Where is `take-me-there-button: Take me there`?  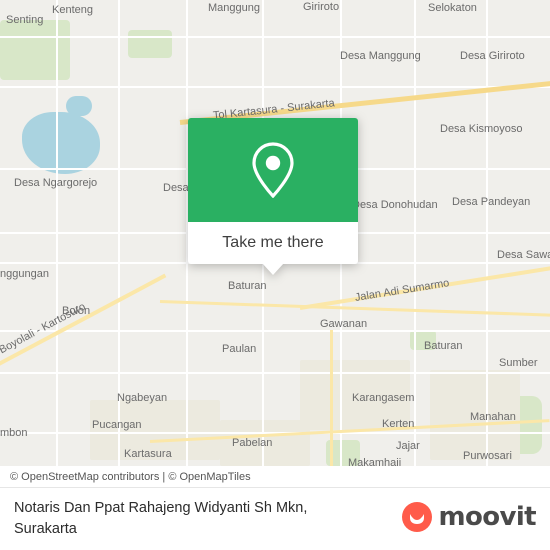
take-me-there-button: Take me there is located at coordinates (273, 243).